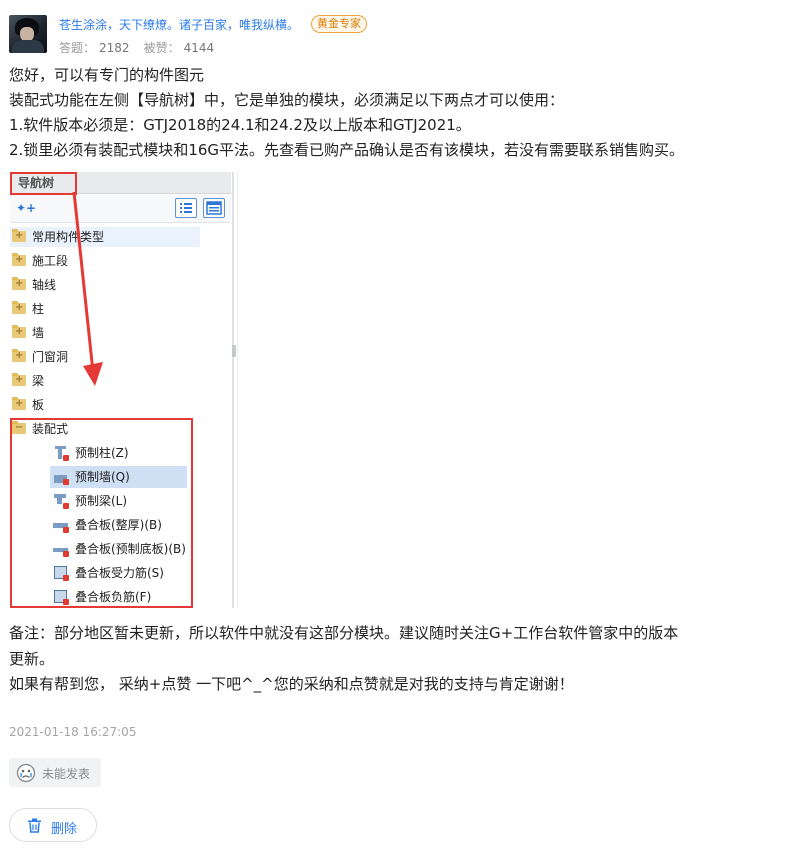 The height and width of the screenshot is (848, 792). Describe the element at coordinates (28, 34) in the screenshot. I see `avatar` at that location.